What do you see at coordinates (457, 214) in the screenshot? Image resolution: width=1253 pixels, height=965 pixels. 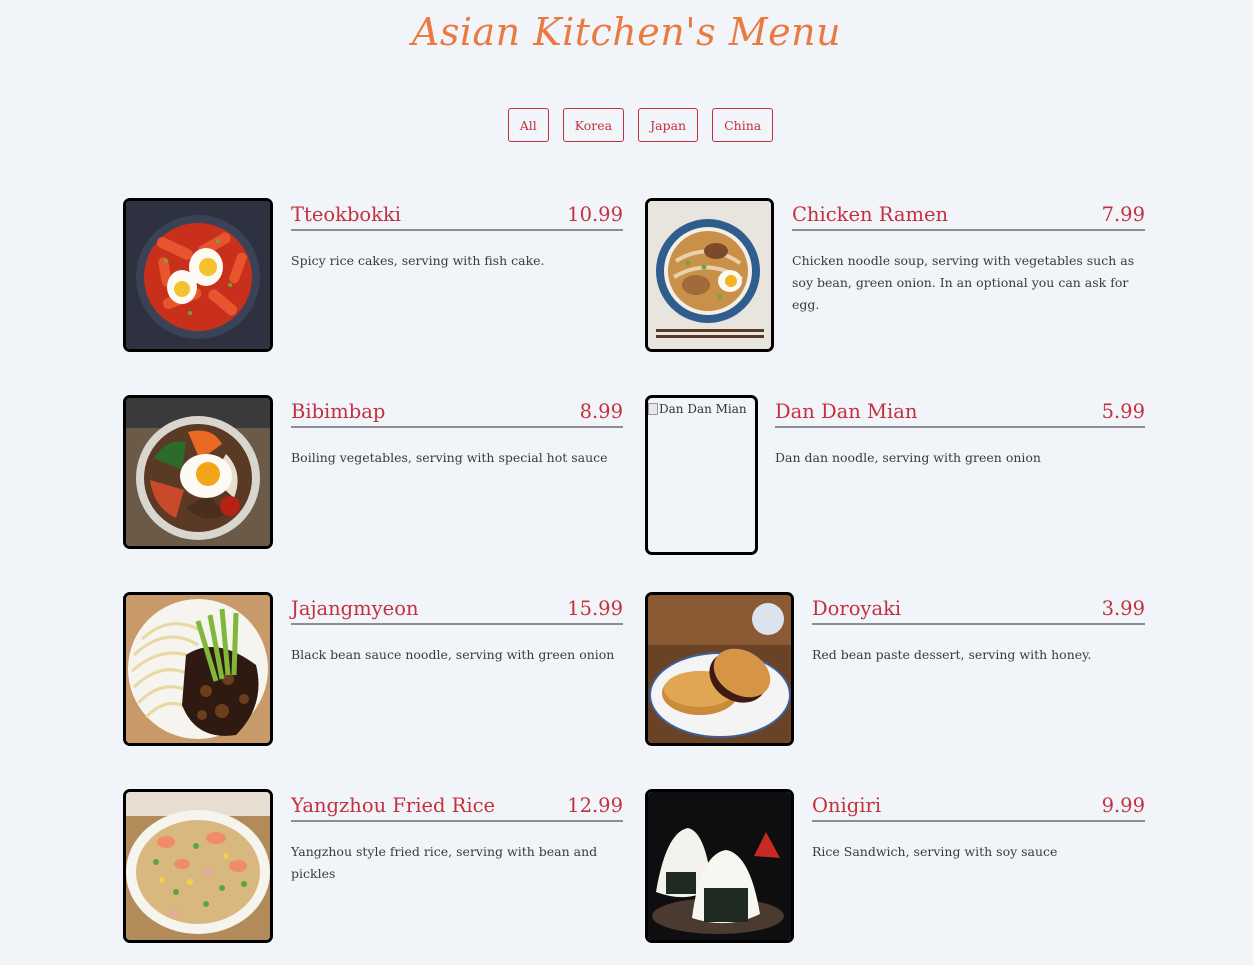 I see `menu-item-header: Tteokbokki 10.99` at bounding box center [457, 214].